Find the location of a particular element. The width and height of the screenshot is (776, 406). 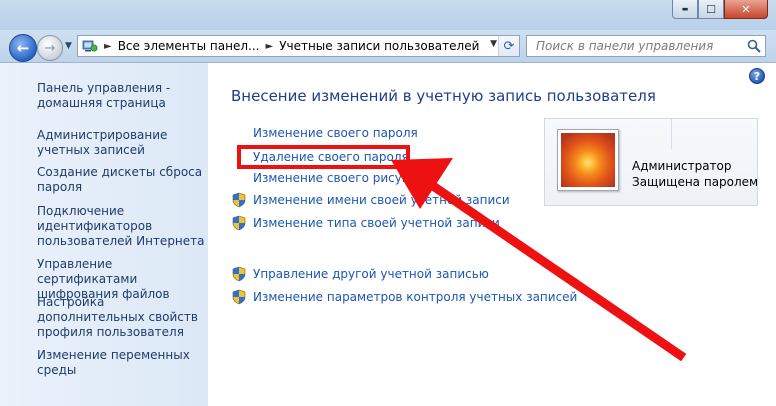

minimize-icon: ▬ is located at coordinates (685, 9).